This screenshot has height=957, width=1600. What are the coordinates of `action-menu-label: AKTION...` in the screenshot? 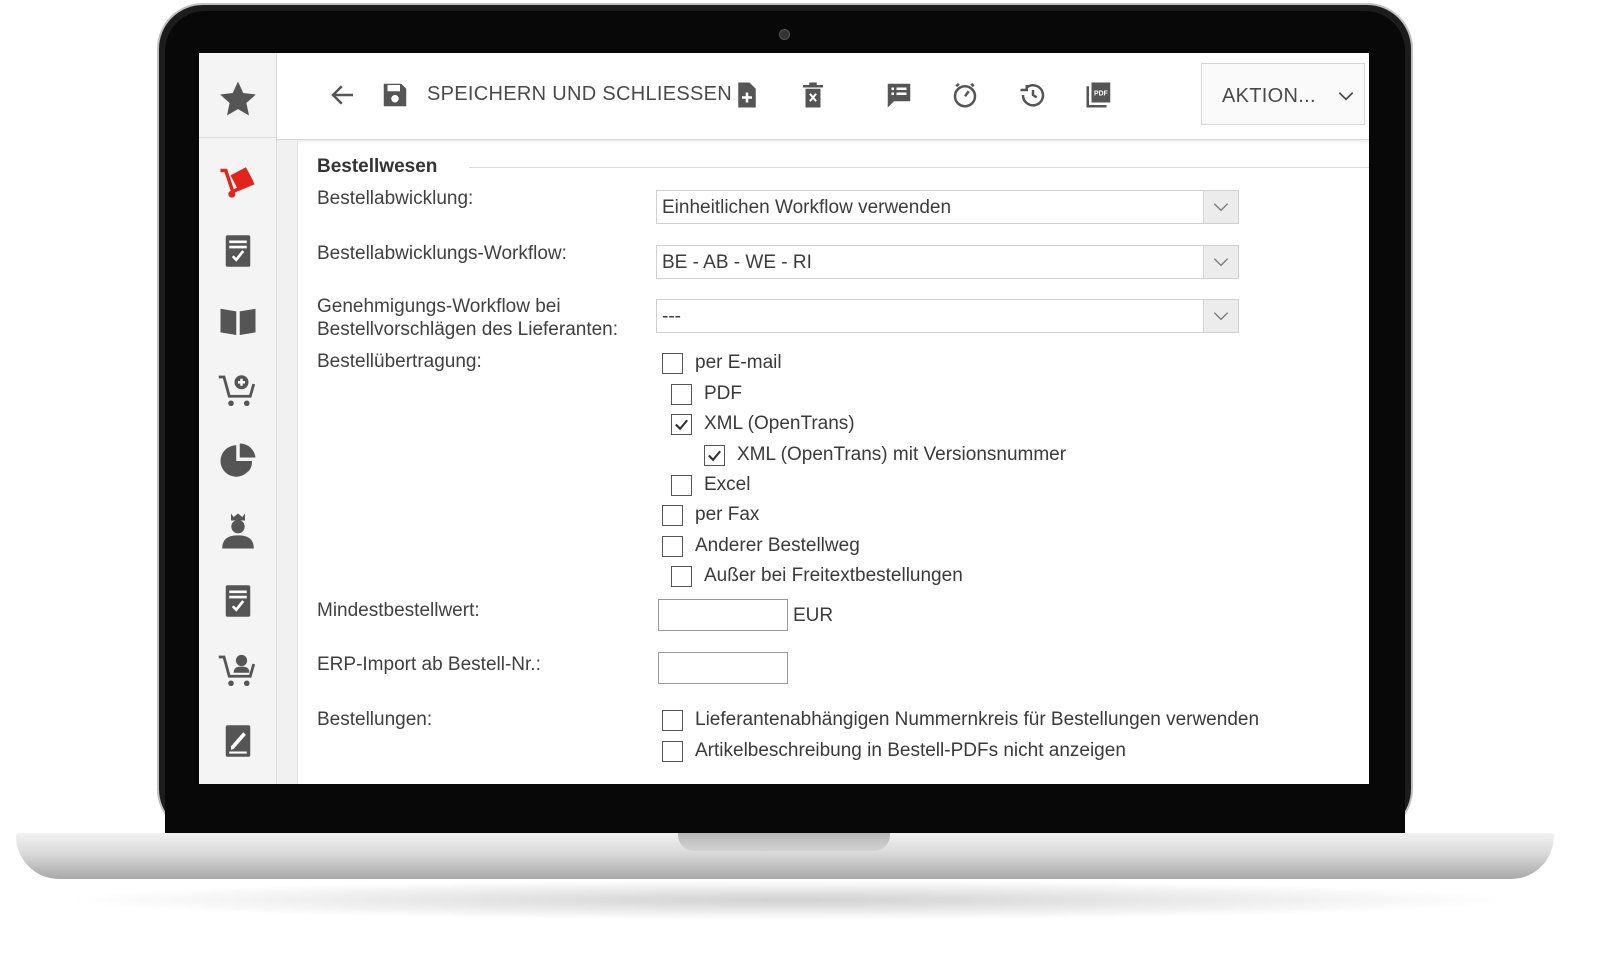 It's located at (1269, 96).